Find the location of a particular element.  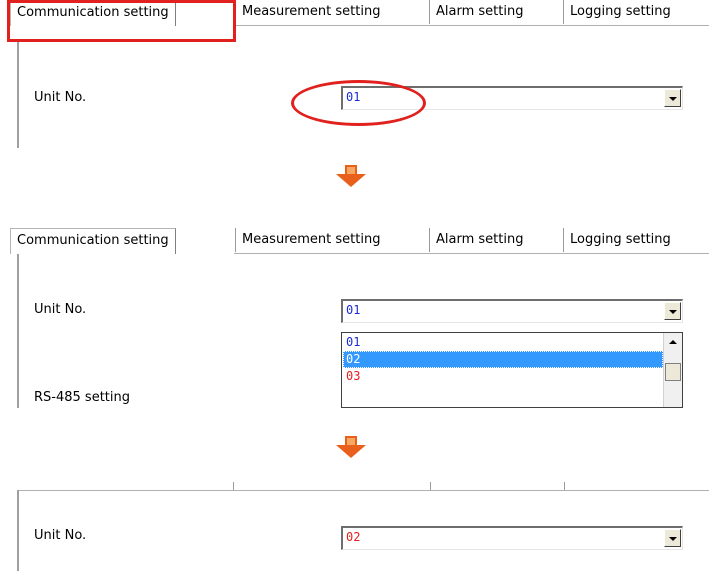

unit-no-combo: 02 is located at coordinates (512, 538).